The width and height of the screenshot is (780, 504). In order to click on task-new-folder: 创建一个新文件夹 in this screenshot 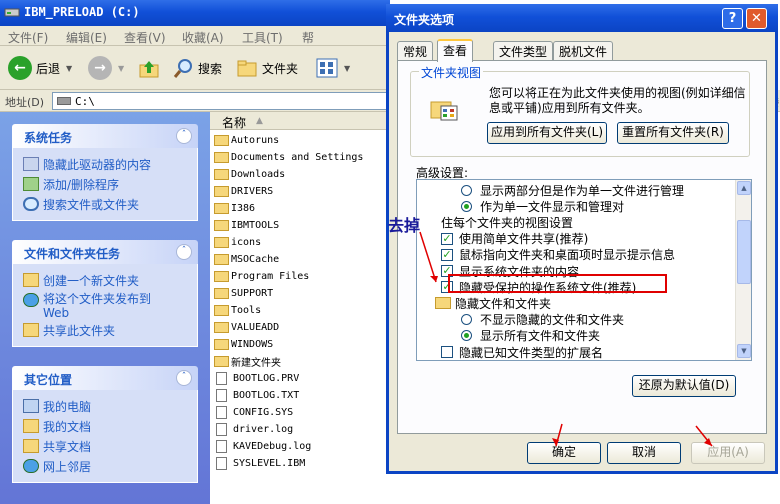, I will do `click(110, 280)`.